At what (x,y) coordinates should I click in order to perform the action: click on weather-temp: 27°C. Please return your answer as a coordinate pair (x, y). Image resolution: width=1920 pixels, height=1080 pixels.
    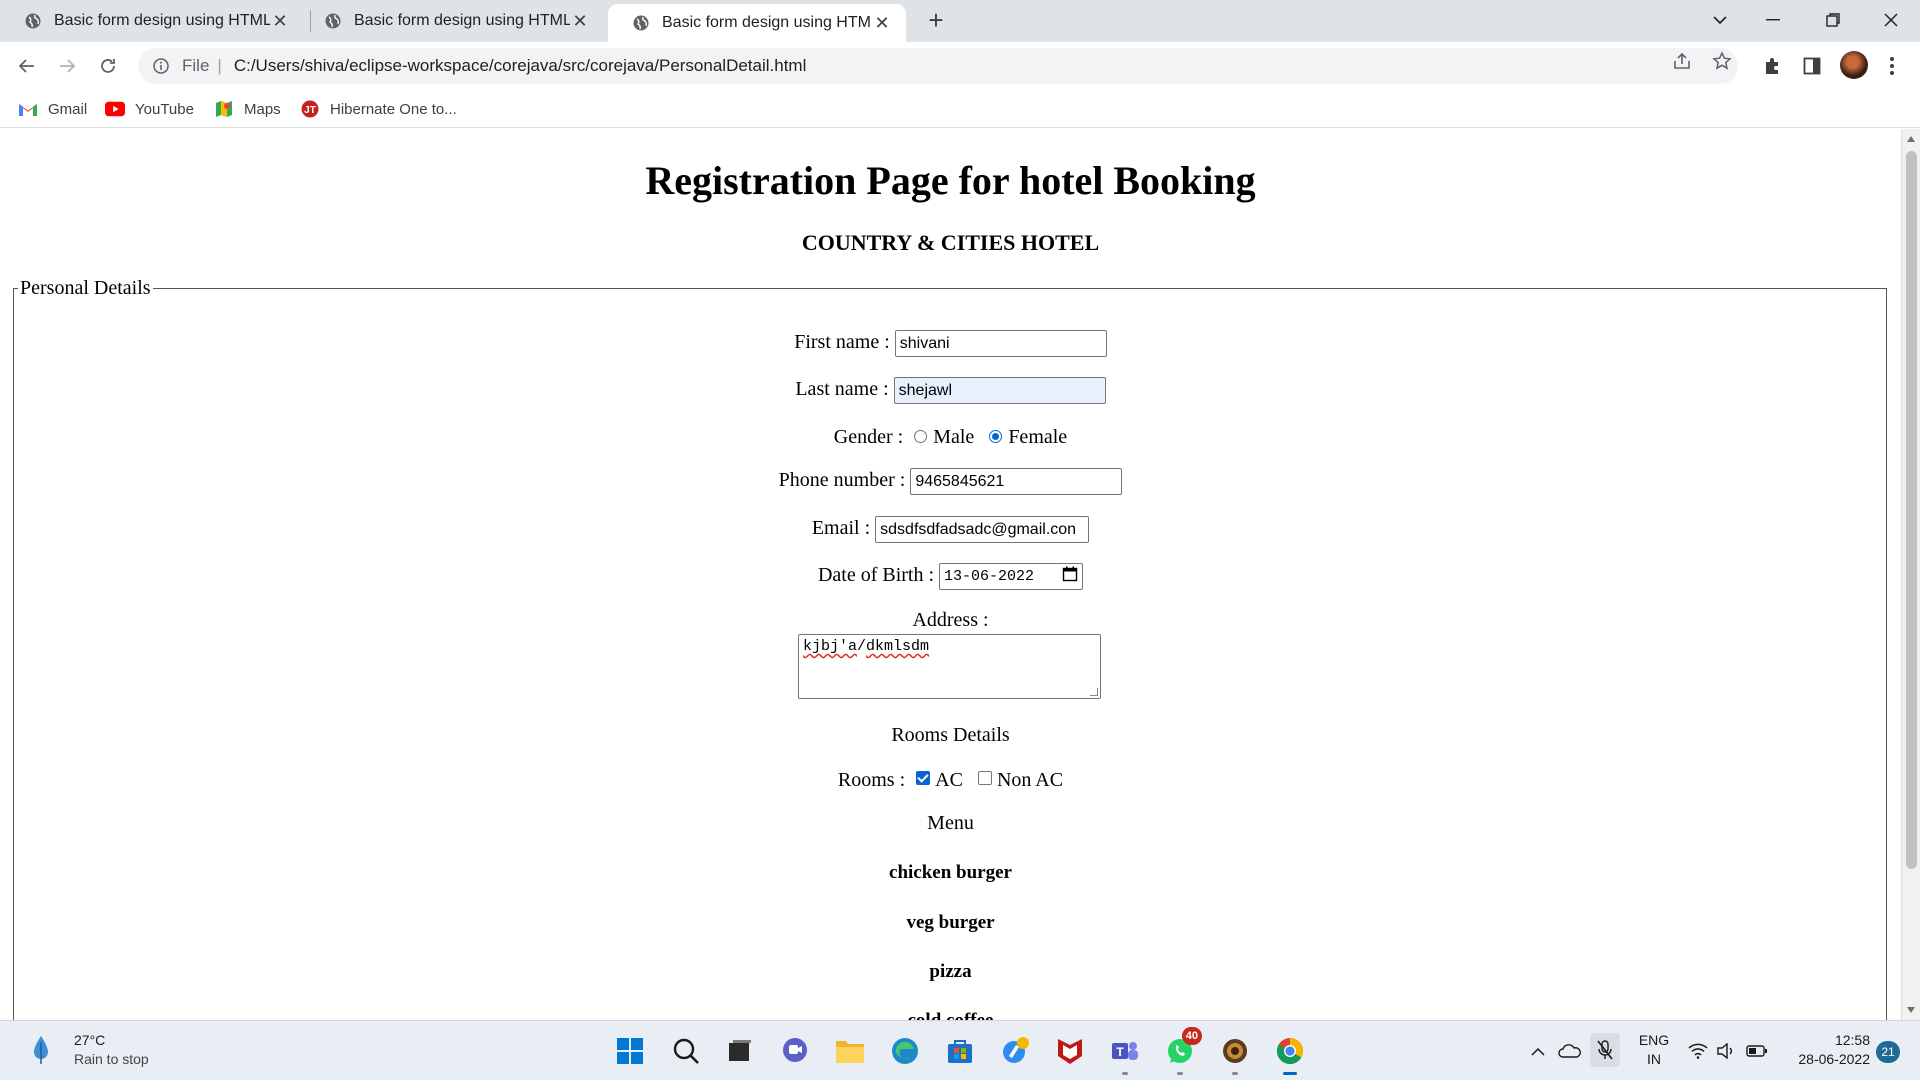
    Looking at the image, I should click on (90, 1040).